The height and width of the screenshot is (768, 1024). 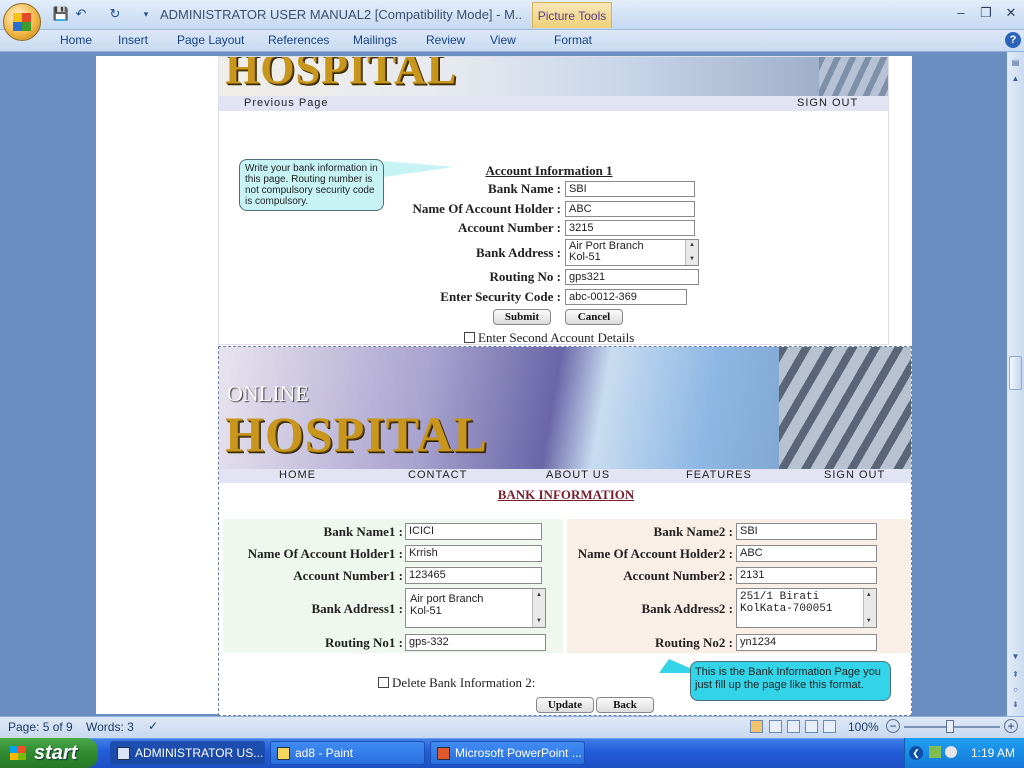 What do you see at coordinates (655, 553) in the screenshot?
I see `account-holder2-label: Name Of Account Holder2 :` at bounding box center [655, 553].